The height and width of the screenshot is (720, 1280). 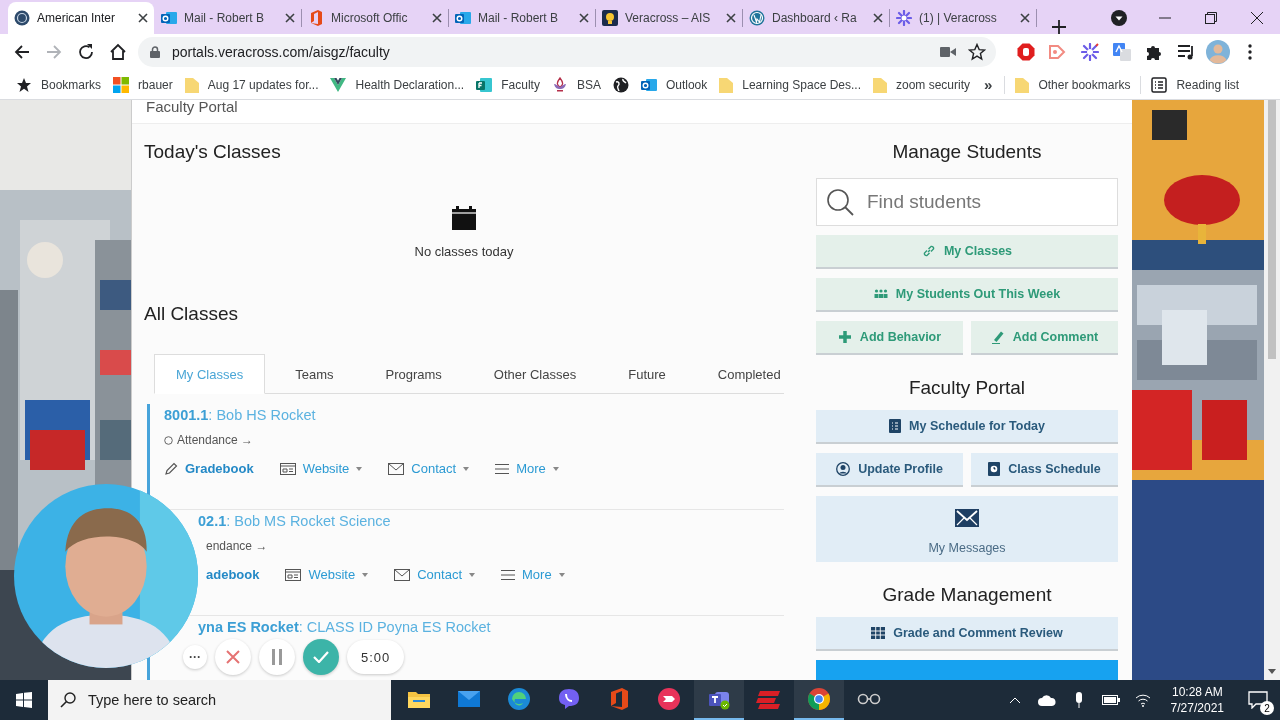 What do you see at coordinates (1078, 700) in the screenshot?
I see `microphone-icon` at bounding box center [1078, 700].